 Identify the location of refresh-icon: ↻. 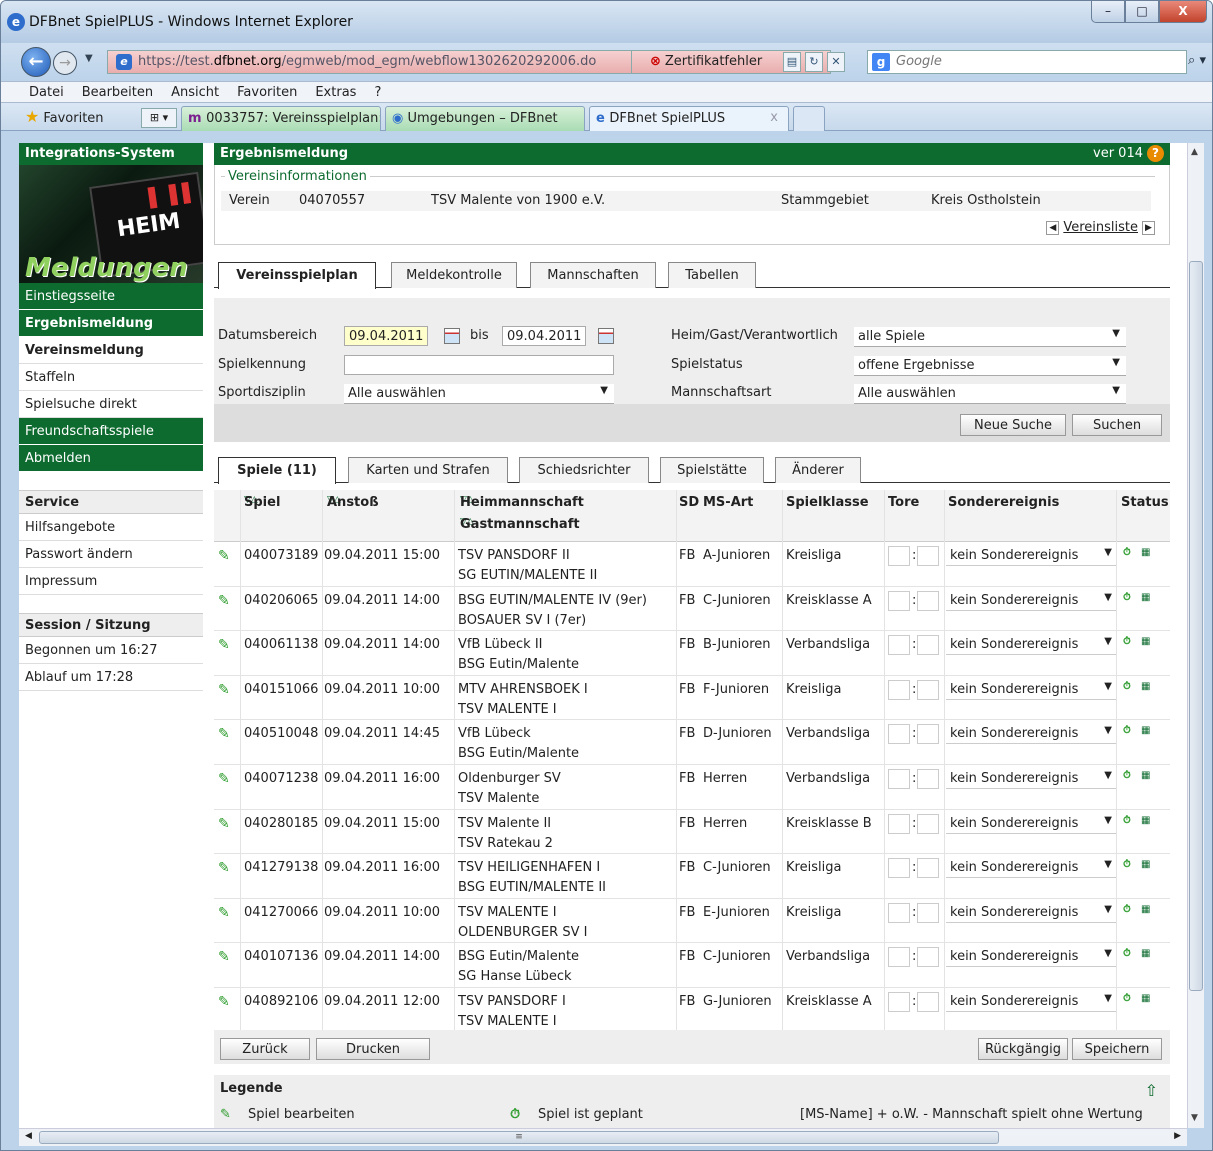
(814, 62).